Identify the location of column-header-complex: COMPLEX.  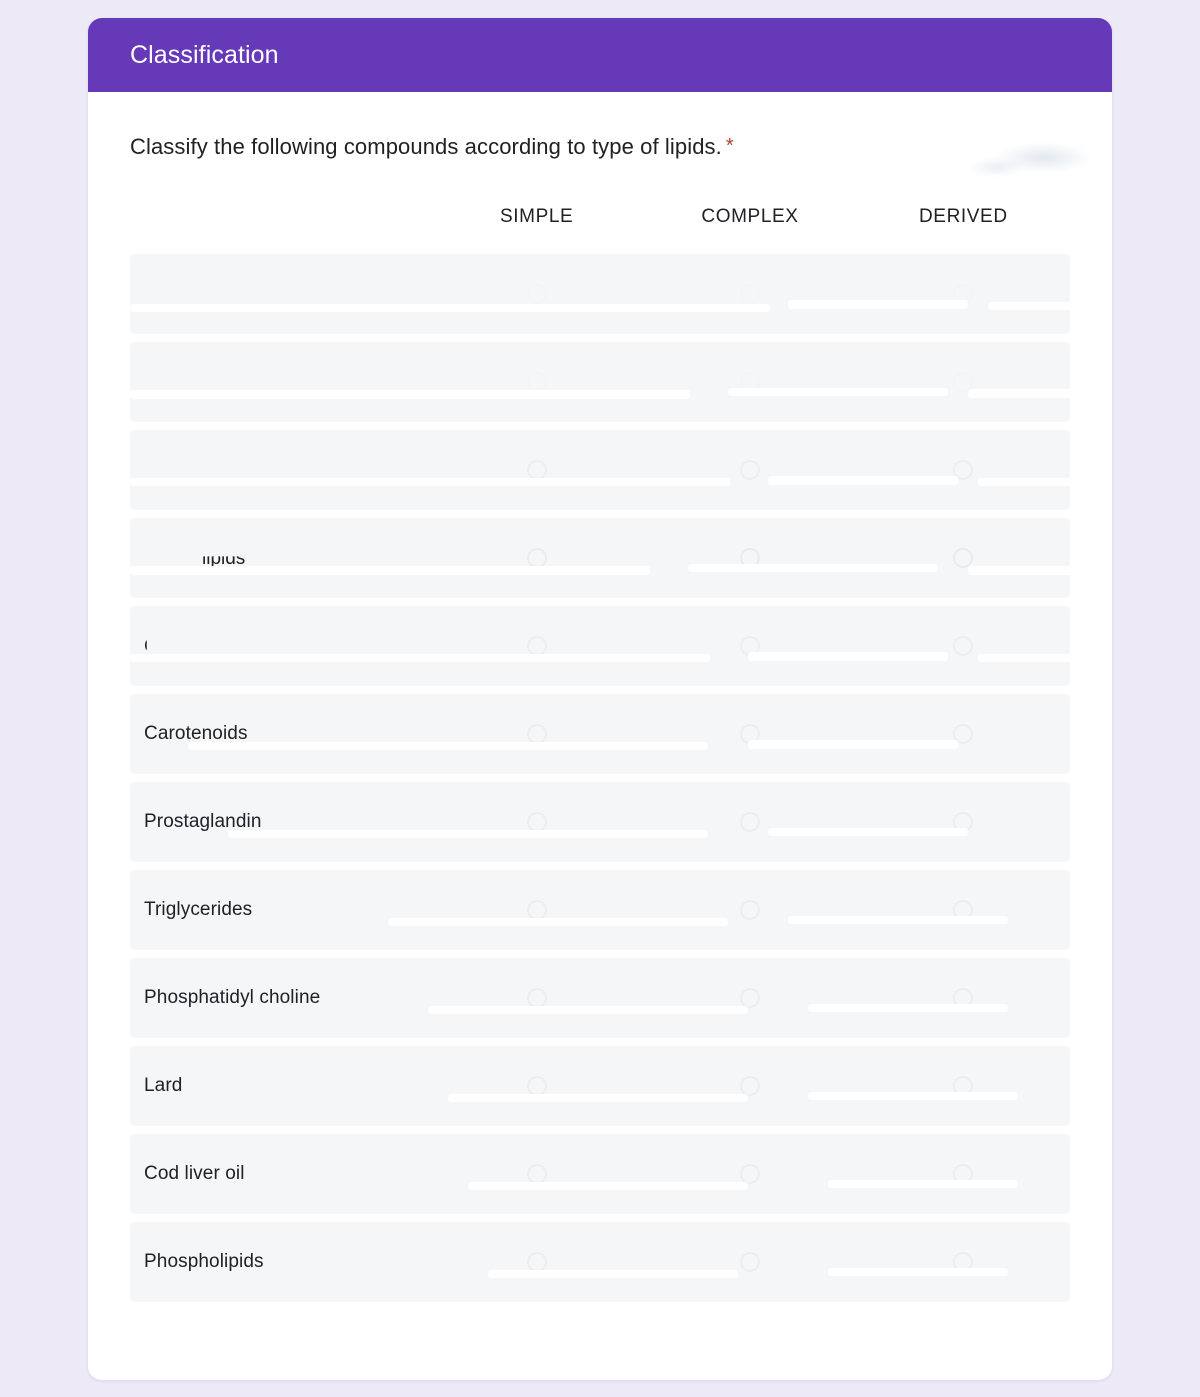
(750, 216).